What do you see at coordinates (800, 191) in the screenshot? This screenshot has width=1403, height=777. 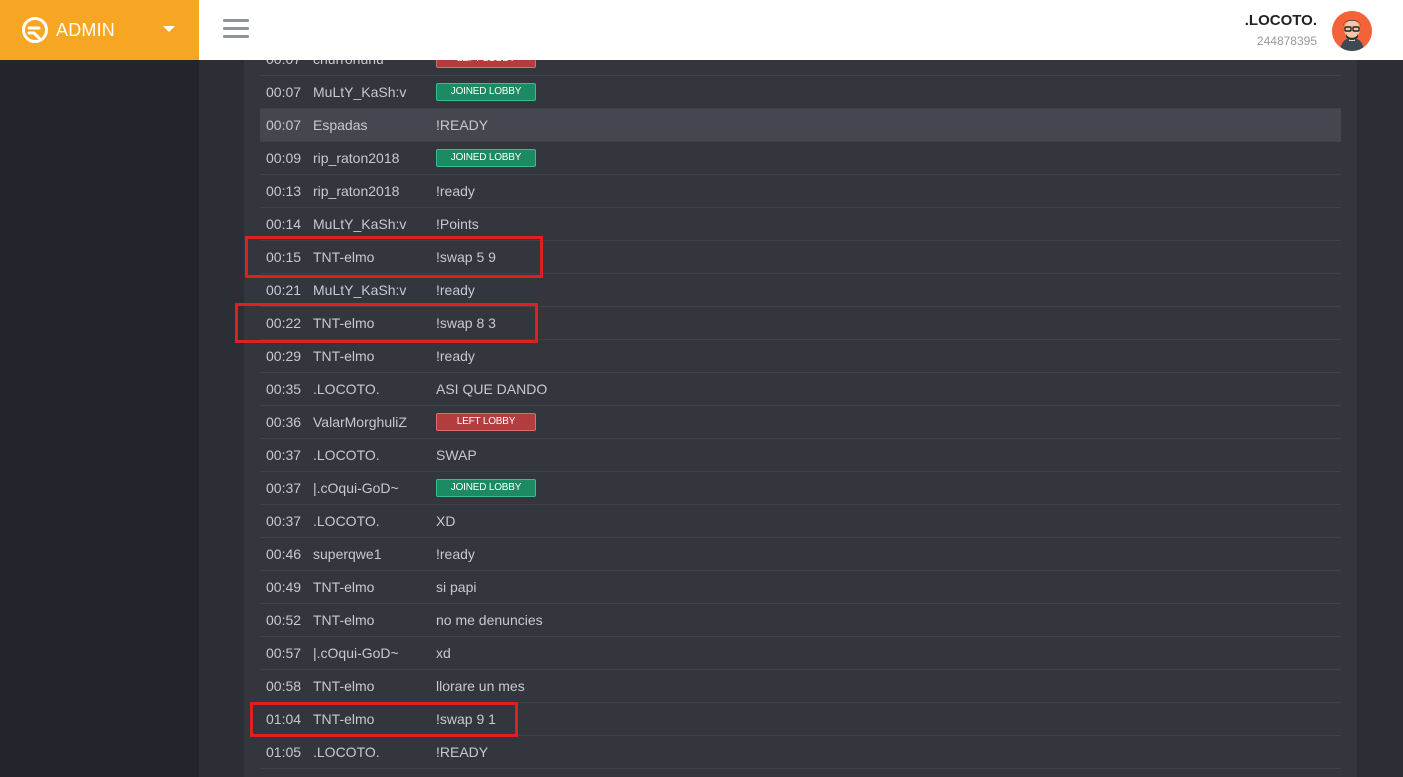 I see `chat-row: 00:13 rip_raton2018 !ready` at bounding box center [800, 191].